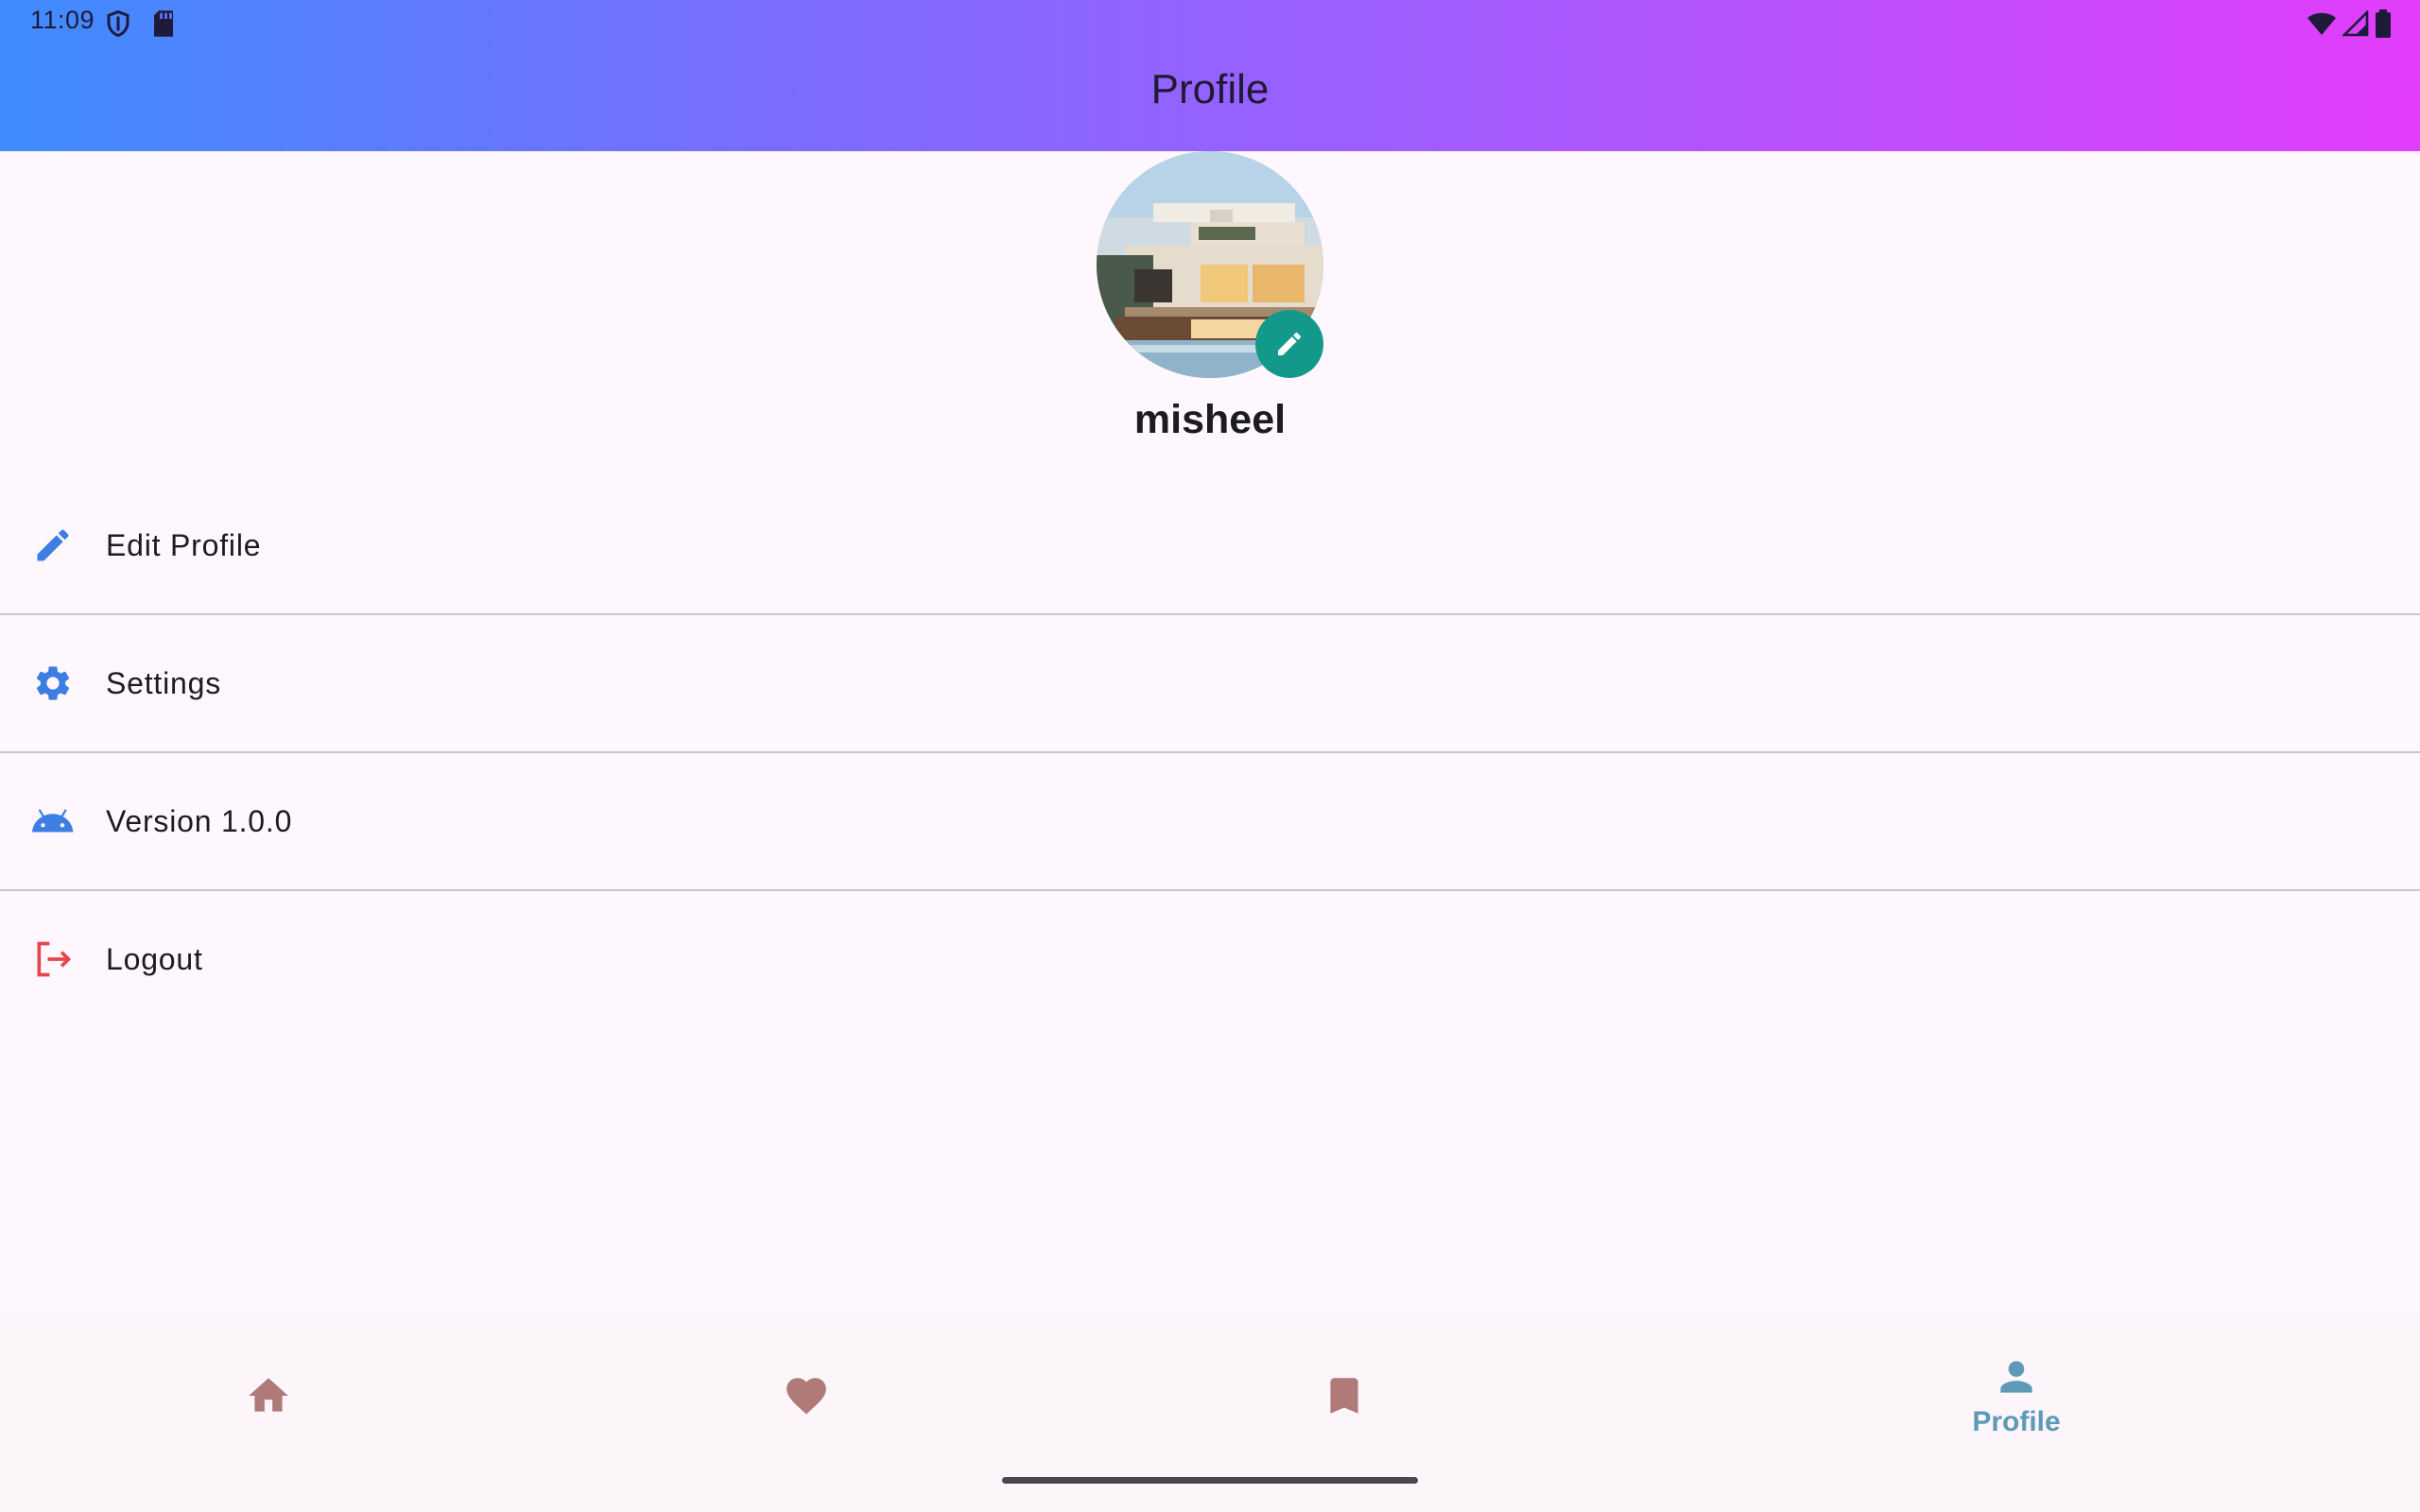 The height and width of the screenshot is (1512, 2420). What do you see at coordinates (2322, 23) in the screenshot?
I see `wifi-icon` at bounding box center [2322, 23].